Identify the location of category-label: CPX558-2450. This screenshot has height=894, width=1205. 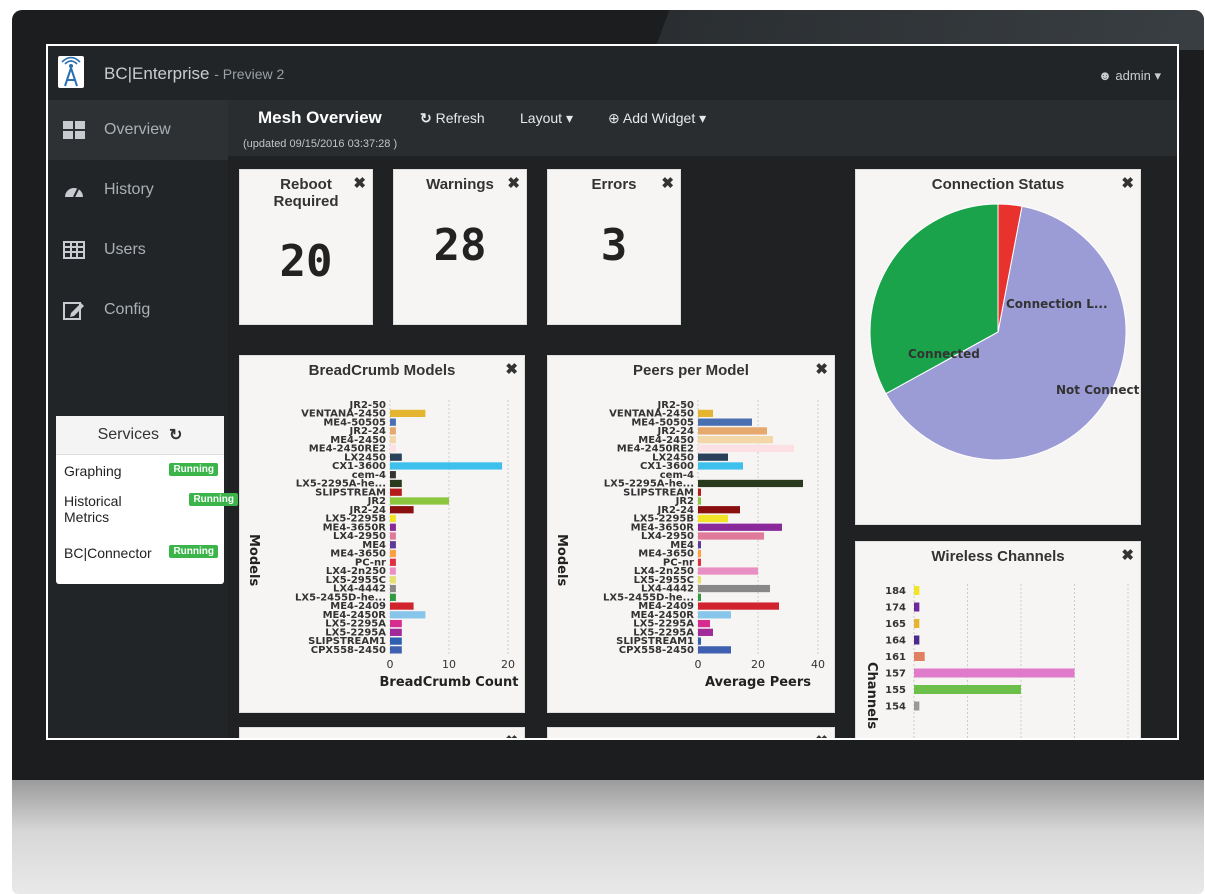
(656, 650).